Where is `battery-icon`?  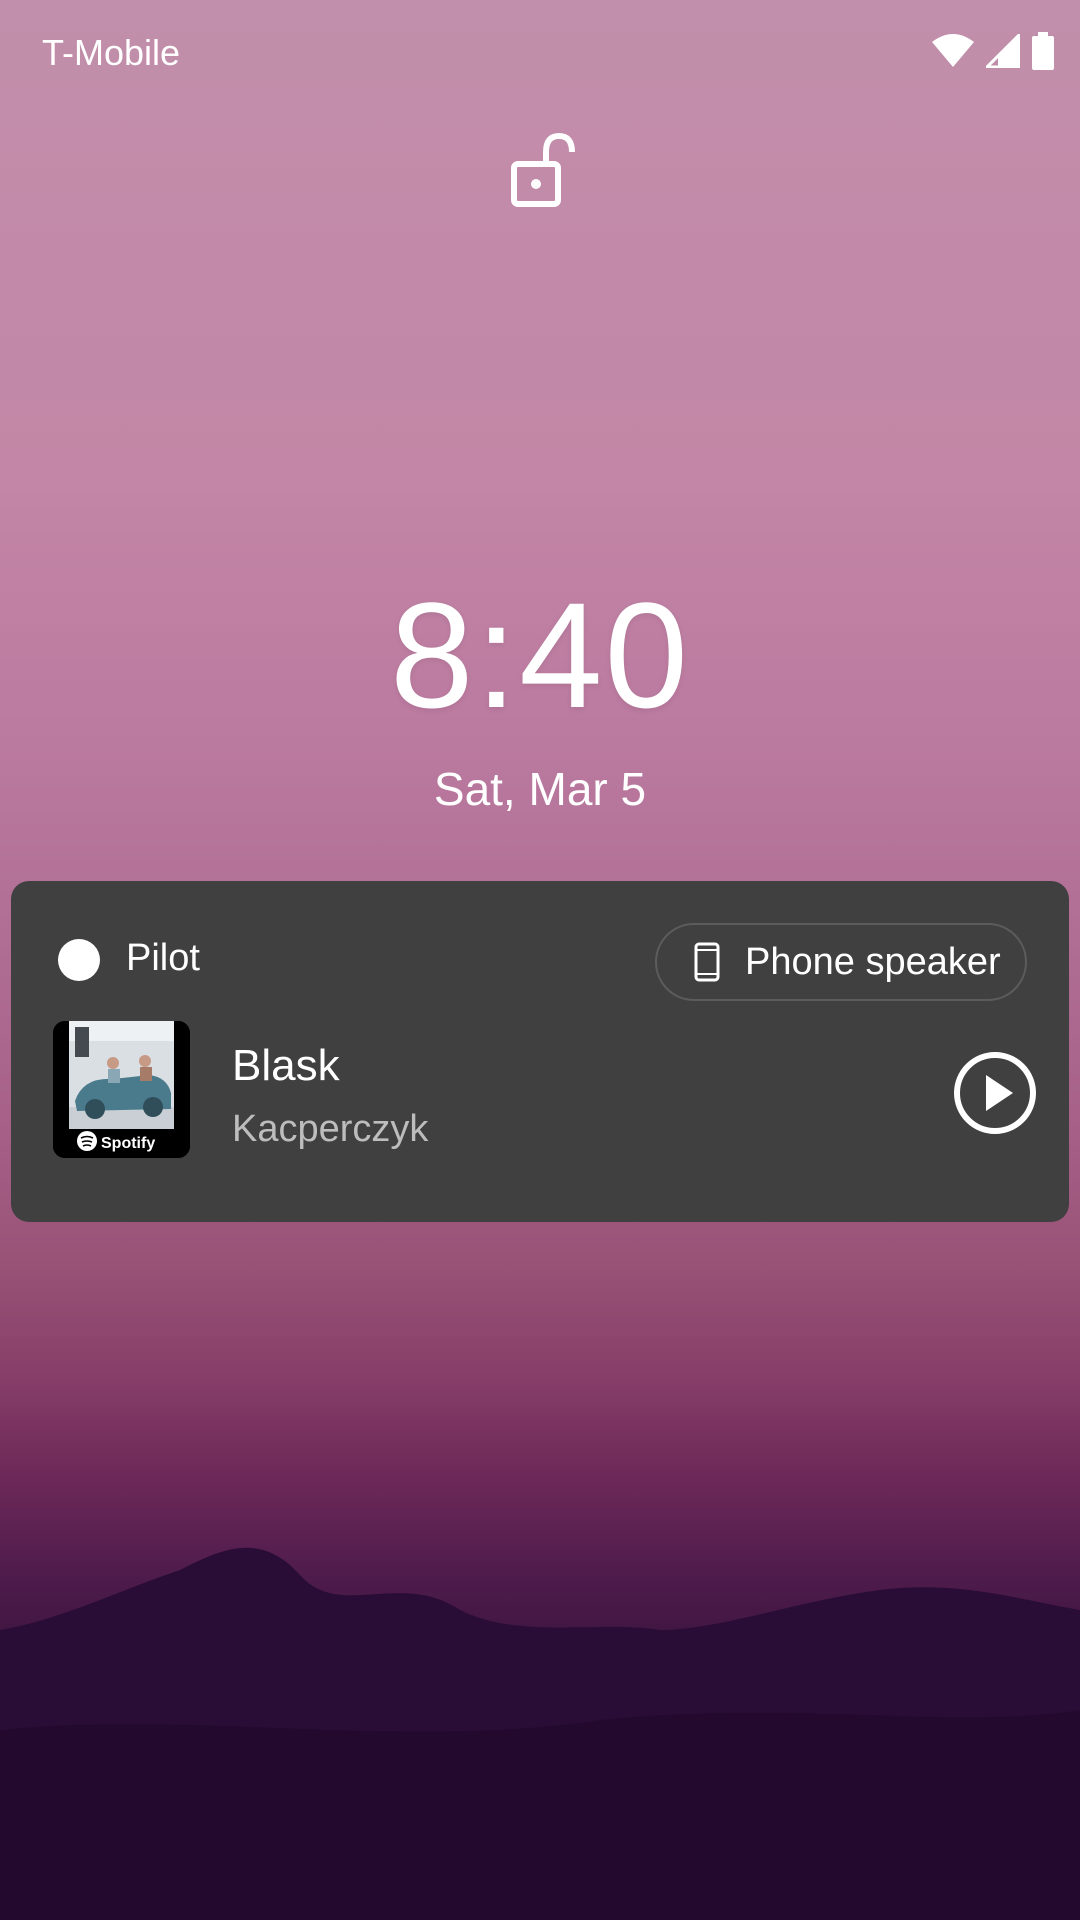
battery-icon is located at coordinates (1043, 51).